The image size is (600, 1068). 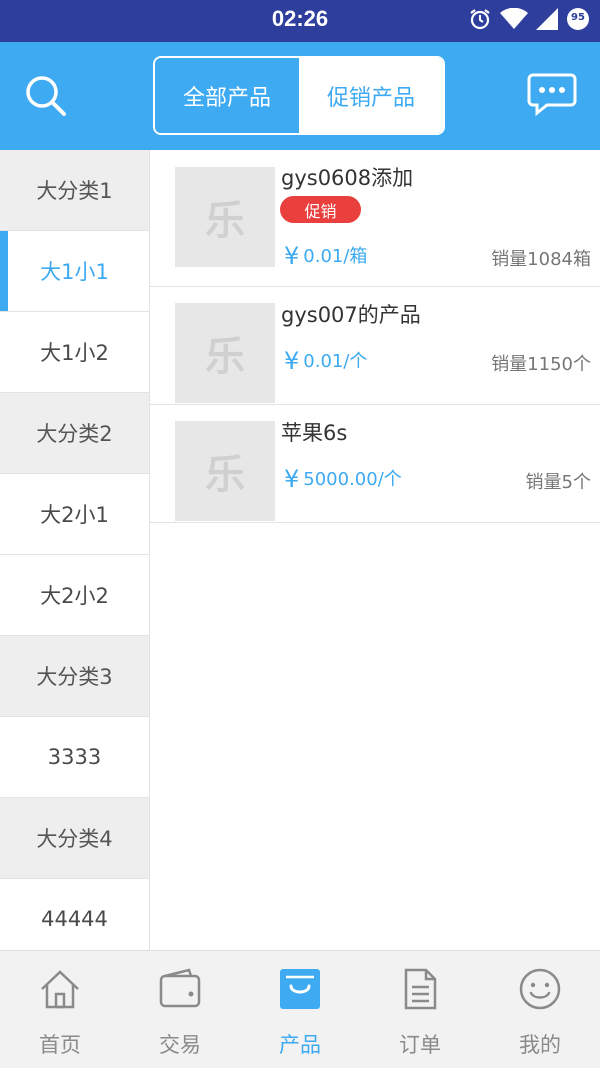 I want to click on product-sales: 销量5个, so click(x=558, y=482).